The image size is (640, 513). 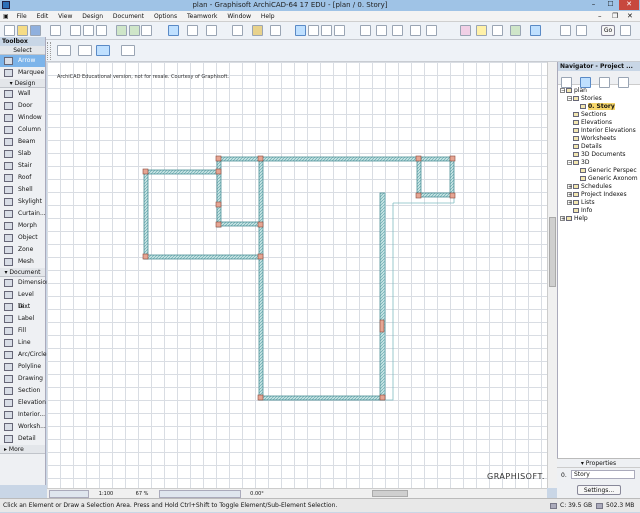 I want to click on photo-icon, so click(x=497, y=30).